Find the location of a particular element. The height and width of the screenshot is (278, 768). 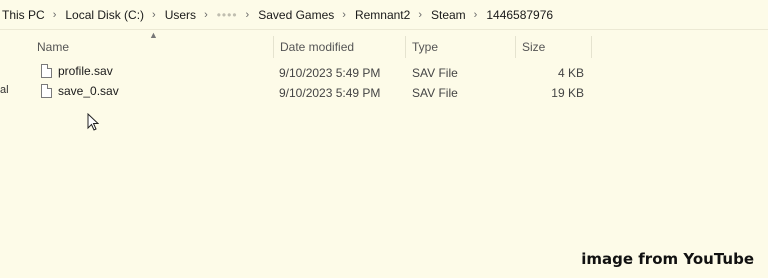

mouse-pointer-icon is located at coordinates (93, 122).